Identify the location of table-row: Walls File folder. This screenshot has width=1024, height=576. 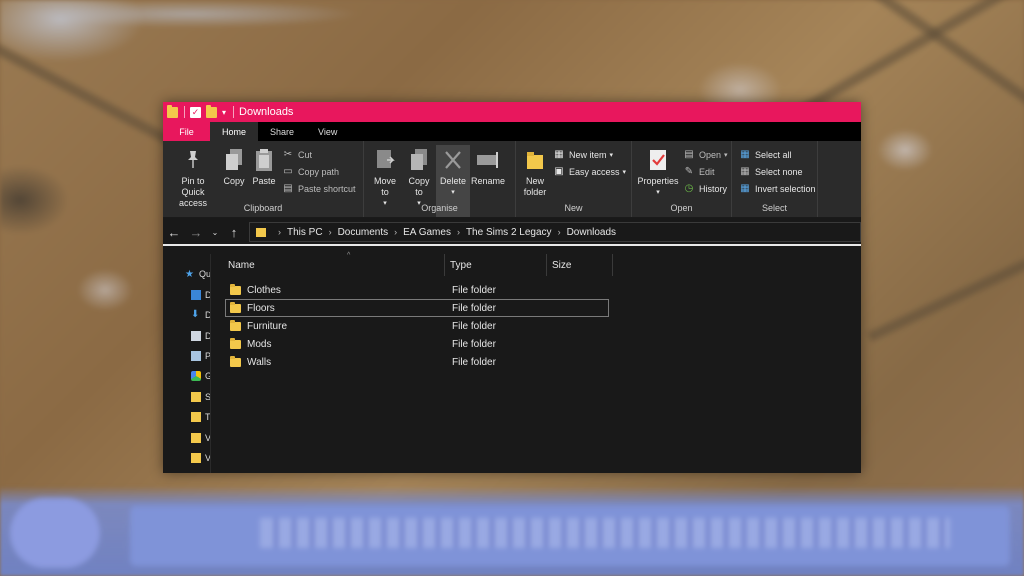
(417, 362).